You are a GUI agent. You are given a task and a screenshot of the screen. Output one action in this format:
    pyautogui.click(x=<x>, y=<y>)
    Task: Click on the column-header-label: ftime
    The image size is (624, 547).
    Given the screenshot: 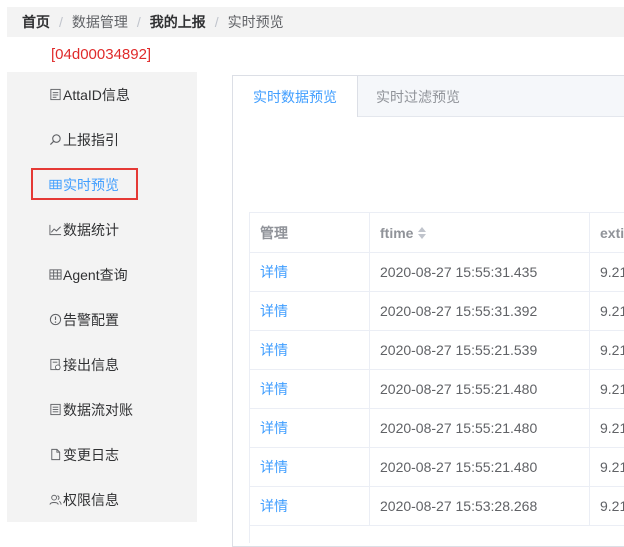 What is the action you would take?
    pyautogui.click(x=397, y=232)
    